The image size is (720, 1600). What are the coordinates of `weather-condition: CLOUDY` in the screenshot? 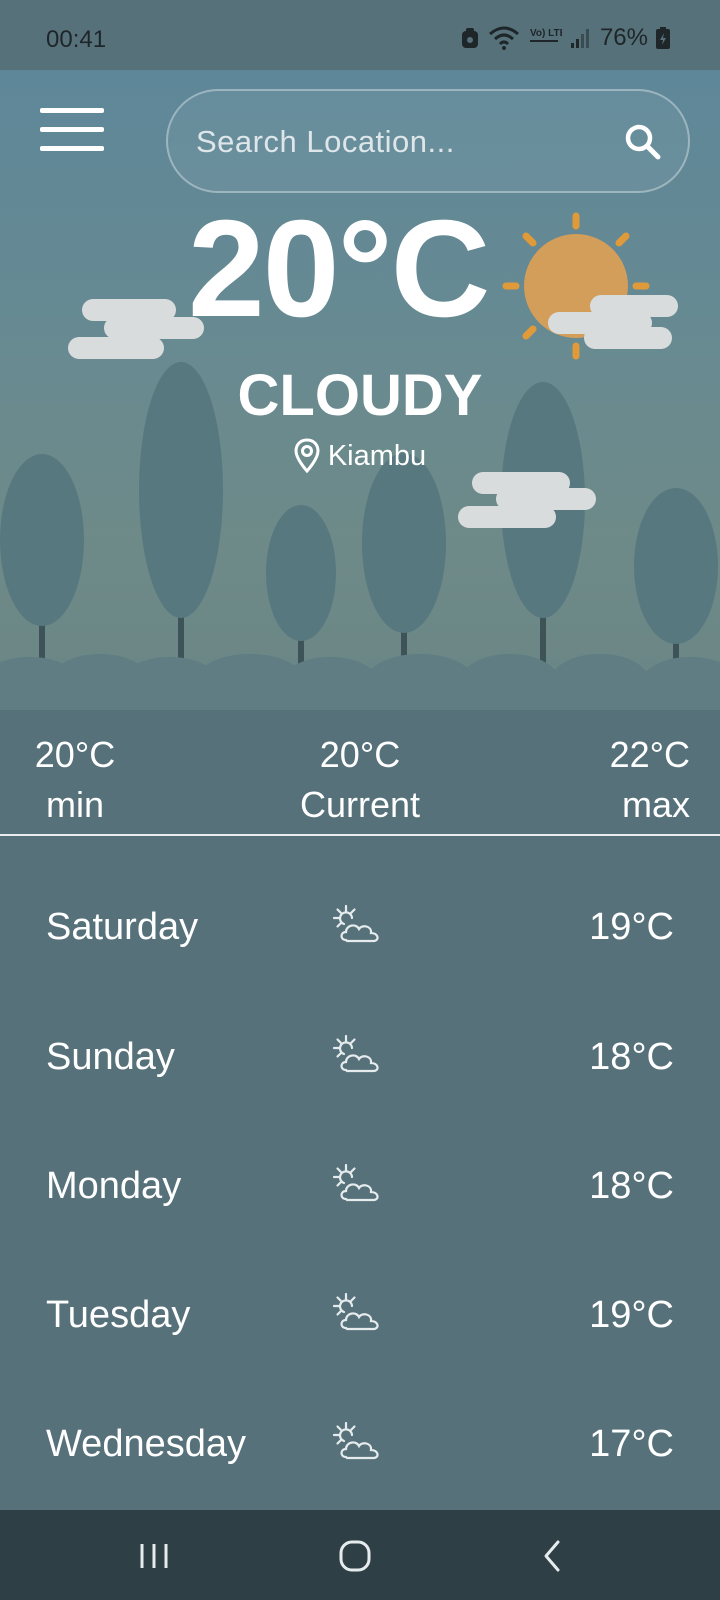 It's located at (360, 395).